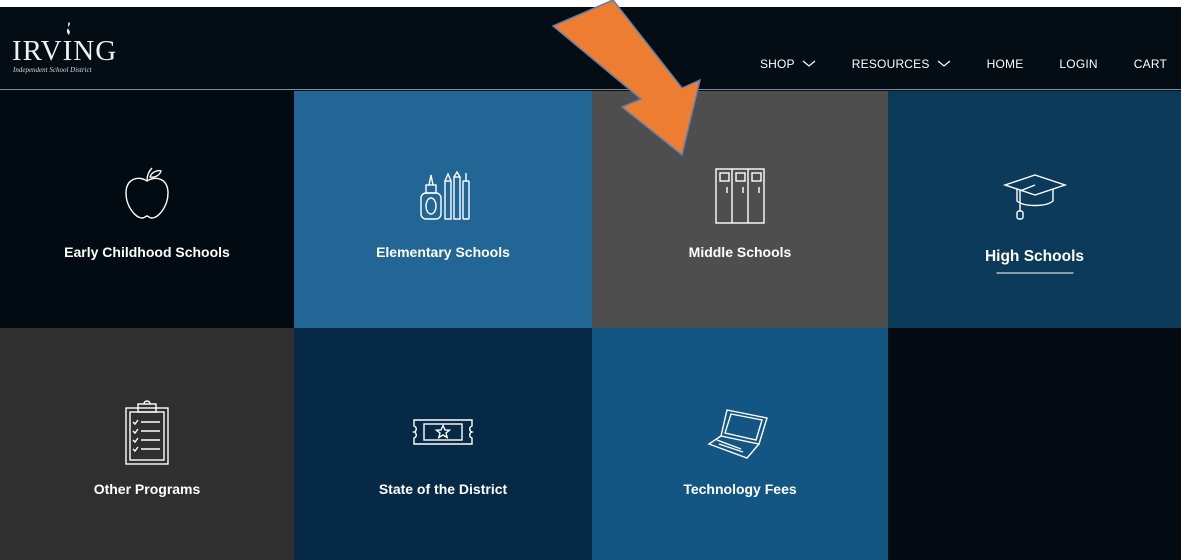 The image size is (1181, 560). I want to click on laptop-icon, so click(737, 434).